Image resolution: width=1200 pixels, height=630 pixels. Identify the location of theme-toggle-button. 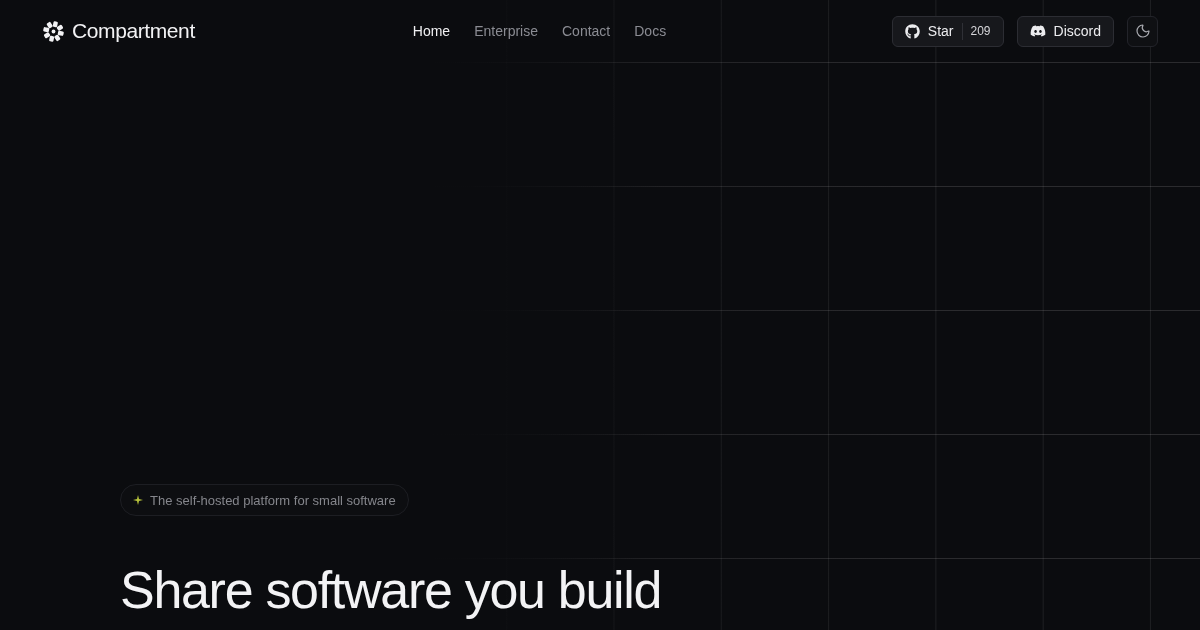
(1142, 31).